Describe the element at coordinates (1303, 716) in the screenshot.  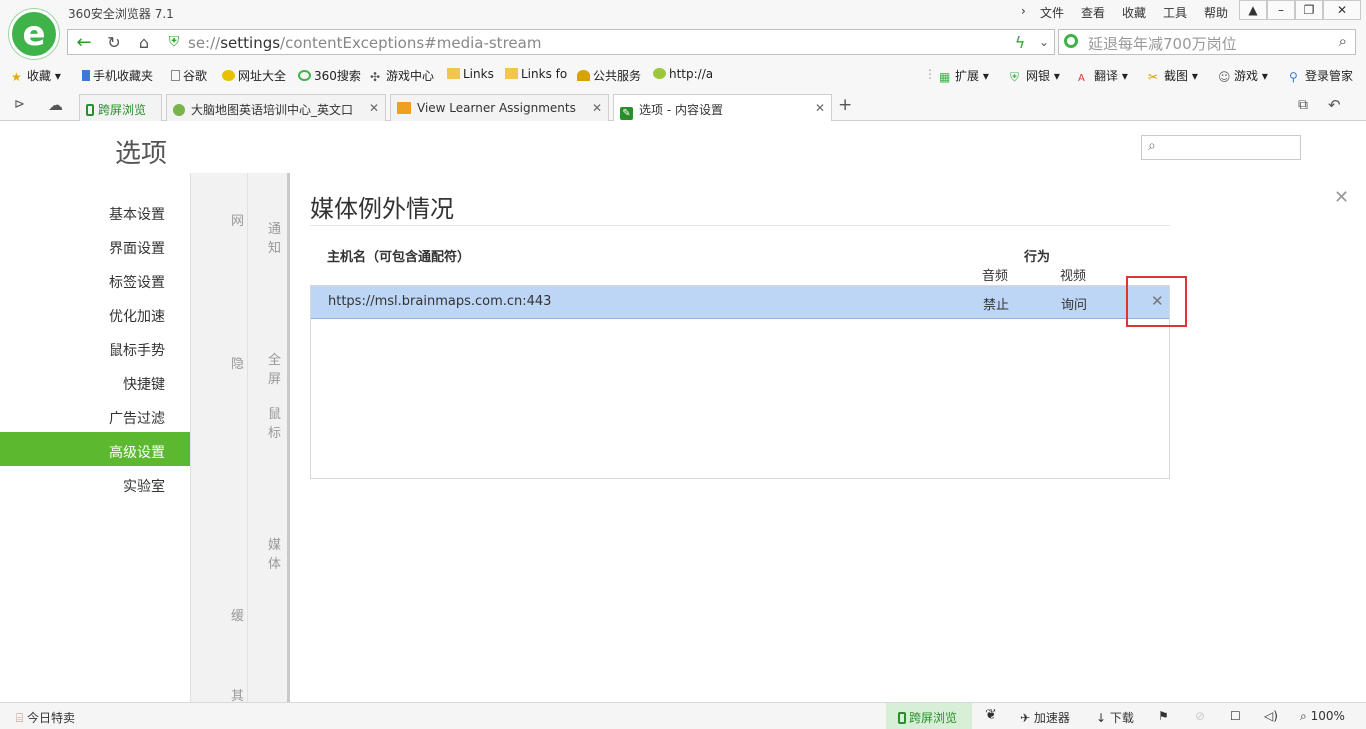
I see `zoom-icon: ⌕` at that location.